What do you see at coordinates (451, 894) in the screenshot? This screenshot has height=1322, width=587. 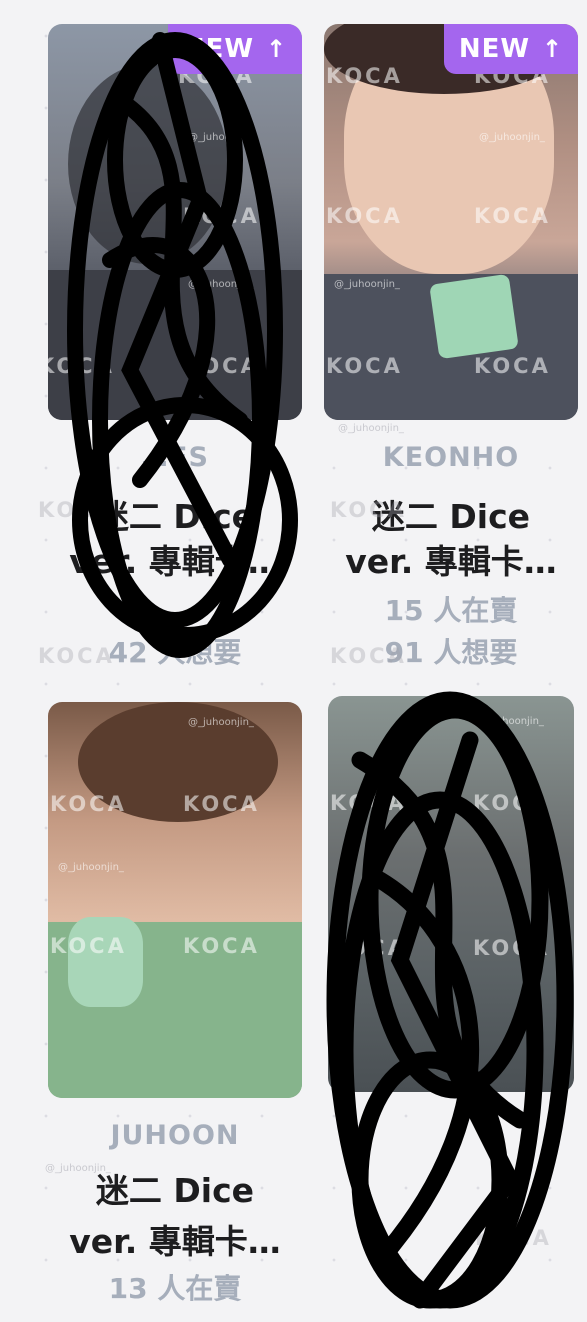 I see `photocard-image: KOCA KOCA KOCA KOCA @_juhoonjin_` at bounding box center [451, 894].